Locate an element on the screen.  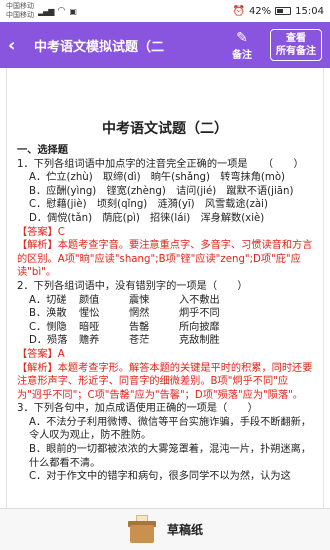
app-bar: ‹ 中考语文模拟试题（二 ✎ 备注 查看 所有备注 is located at coordinates (165, 45).